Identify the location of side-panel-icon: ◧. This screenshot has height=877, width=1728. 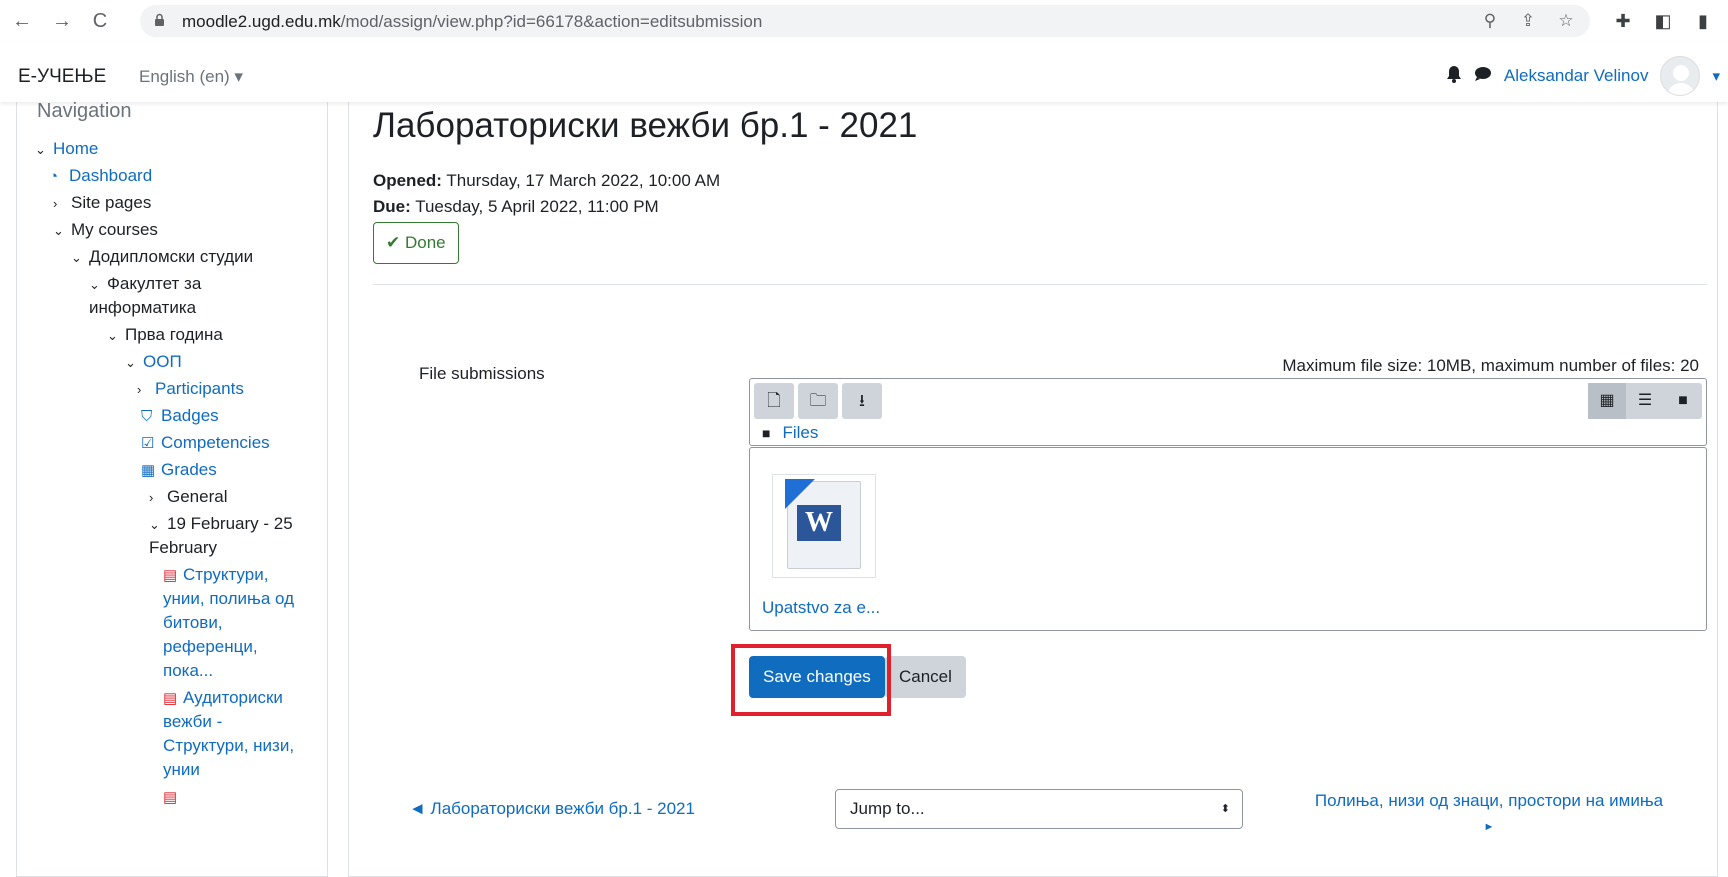
(1663, 21).